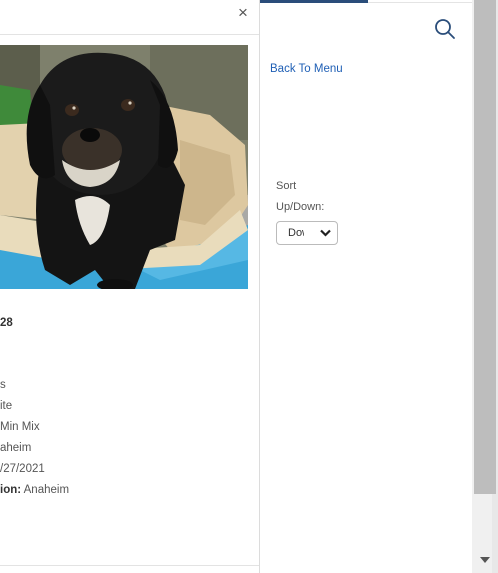  Describe the element at coordinates (311, 197) in the screenshot. I see `sort-label: Sort Up/Down:` at that location.